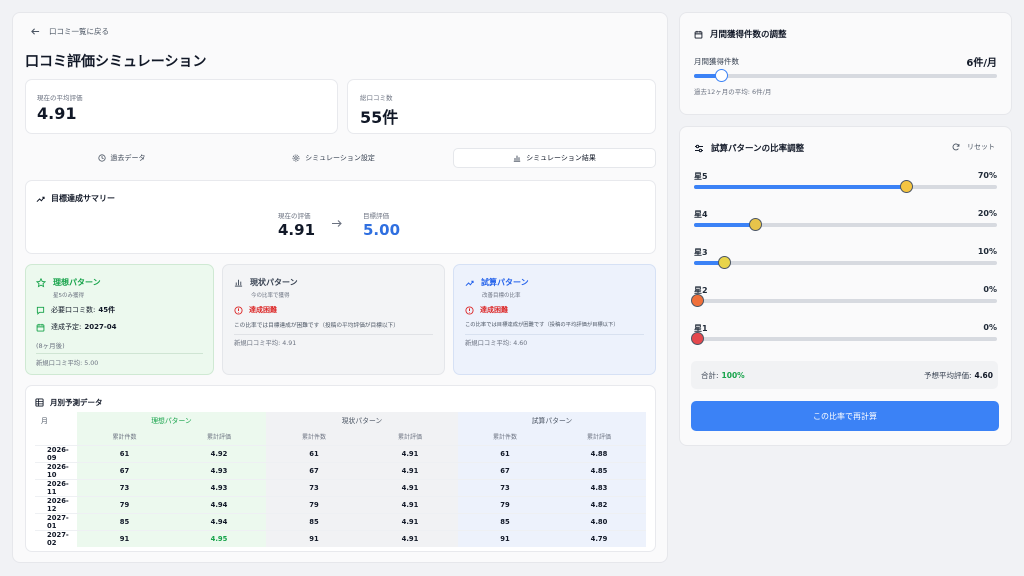  Describe the element at coordinates (599, 487) in the screenshot. I see `table-cell: 4.83` at that location.